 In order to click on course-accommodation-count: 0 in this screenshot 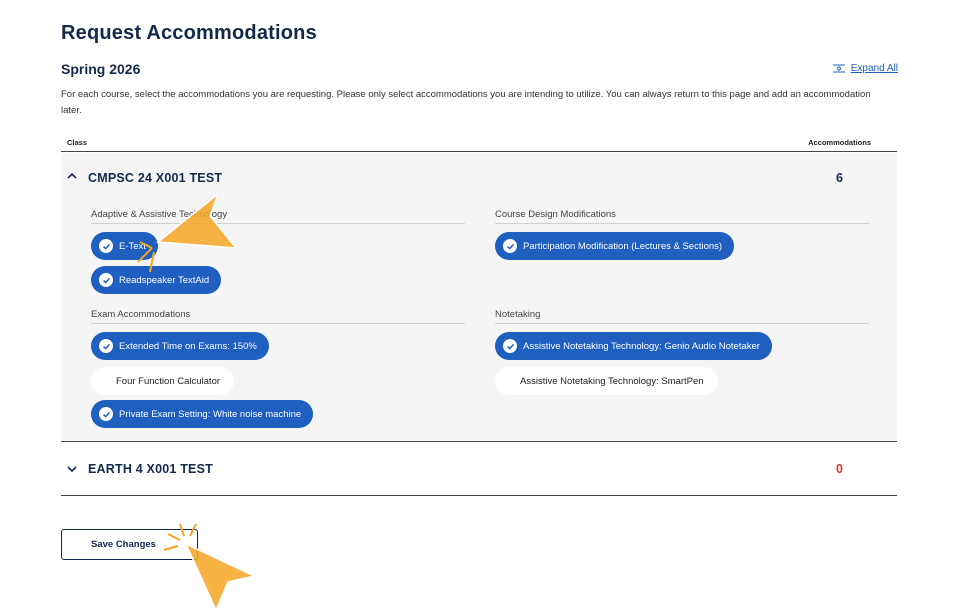, I will do `click(839, 469)`.